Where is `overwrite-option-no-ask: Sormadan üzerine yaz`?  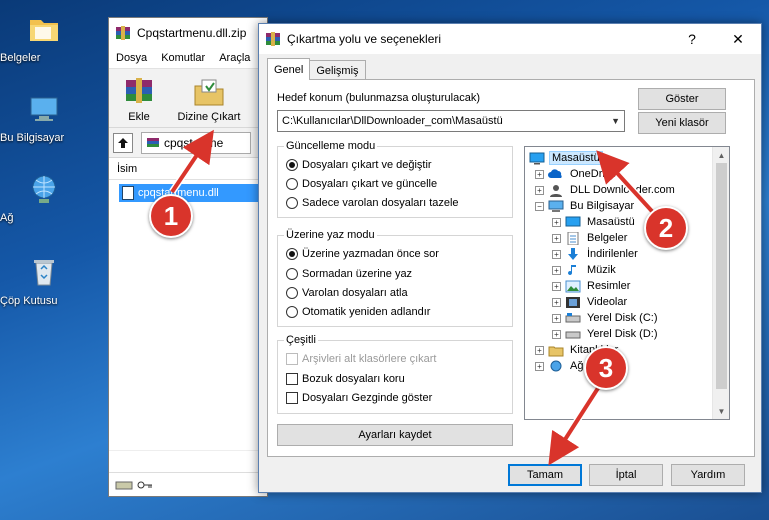 overwrite-option-no-ask: Sormadan üzerine yaz is located at coordinates (349, 274).